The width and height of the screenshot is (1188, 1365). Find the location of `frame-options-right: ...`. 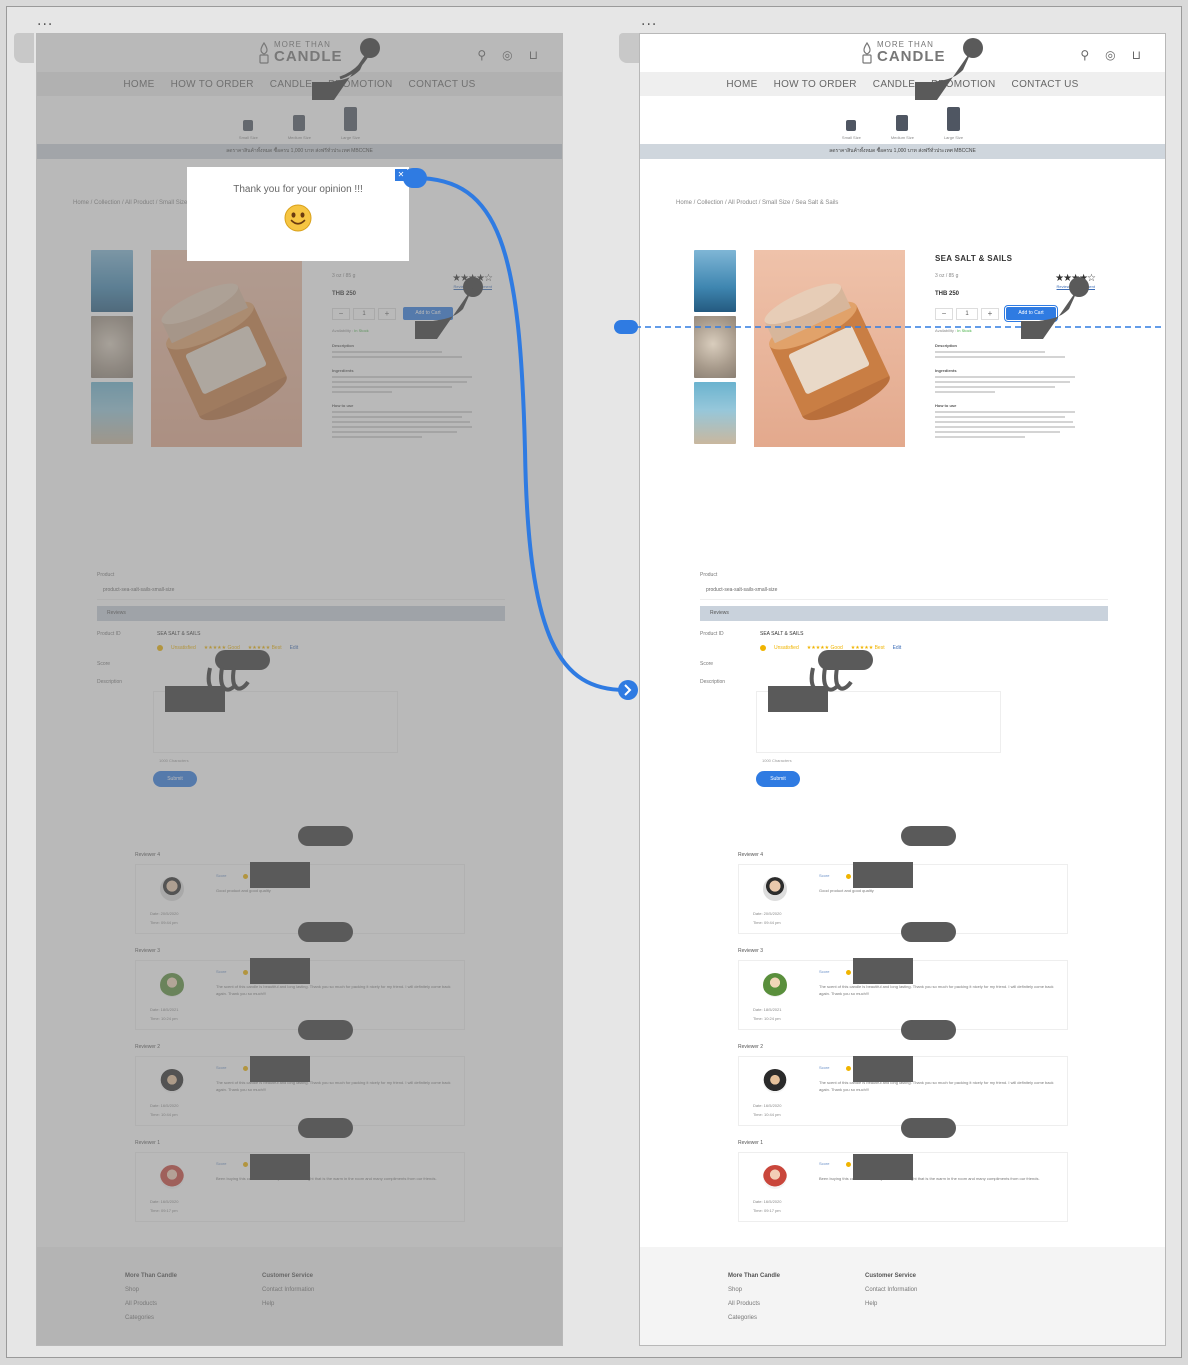

frame-options-right: ... is located at coordinates (649, 21).